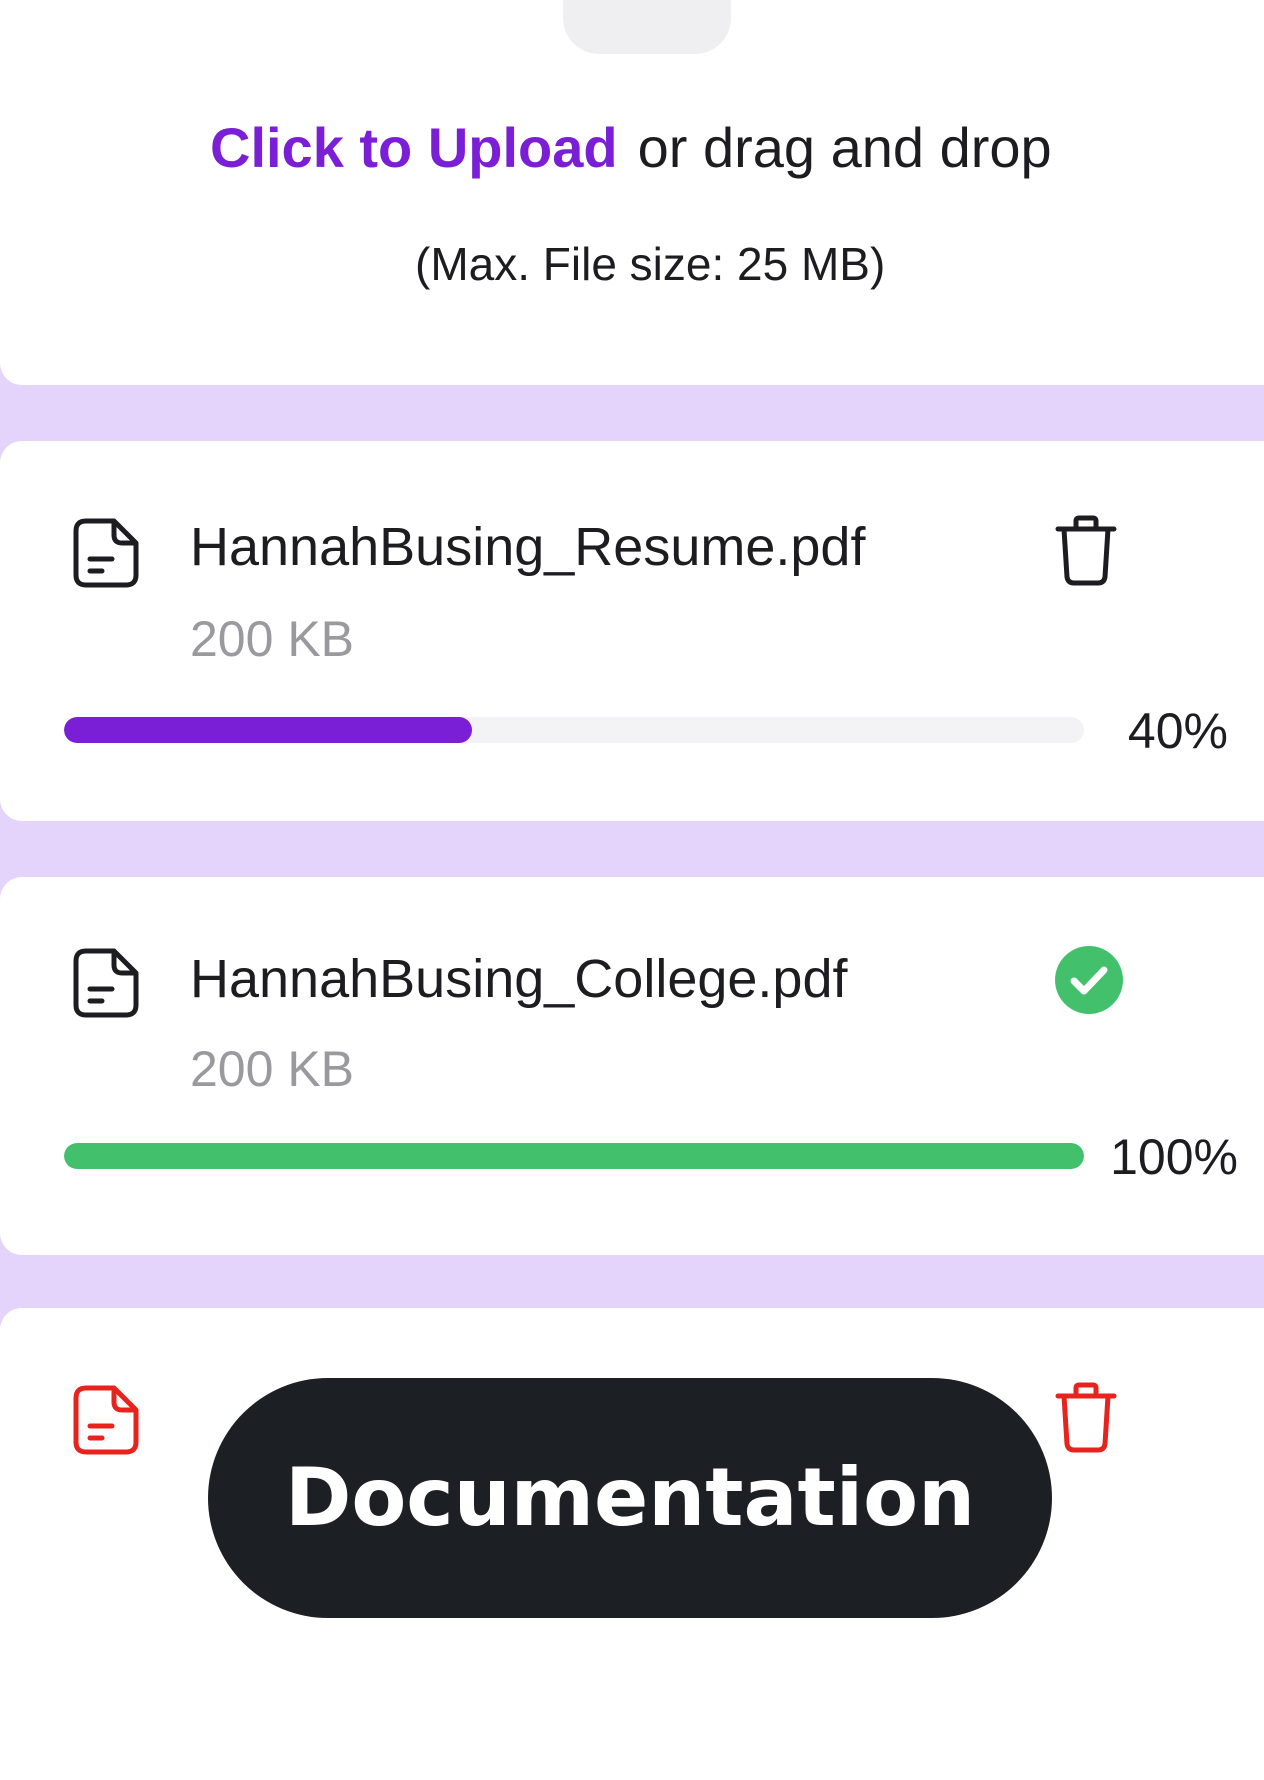 The image size is (1264, 1780). What do you see at coordinates (630, 1498) in the screenshot?
I see `documentation-button: Documentation` at bounding box center [630, 1498].